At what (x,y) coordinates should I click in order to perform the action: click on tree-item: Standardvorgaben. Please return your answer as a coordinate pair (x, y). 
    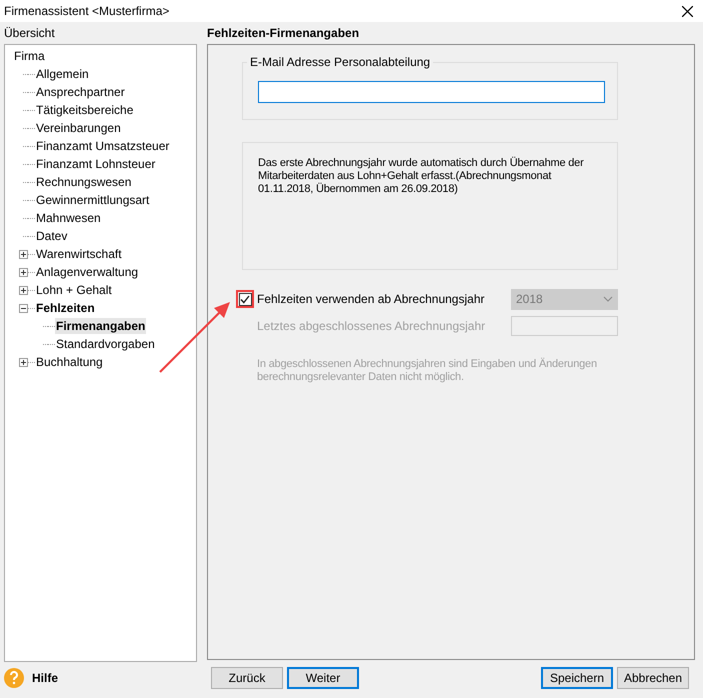
    Looking at the image, I should click on (105, 344).